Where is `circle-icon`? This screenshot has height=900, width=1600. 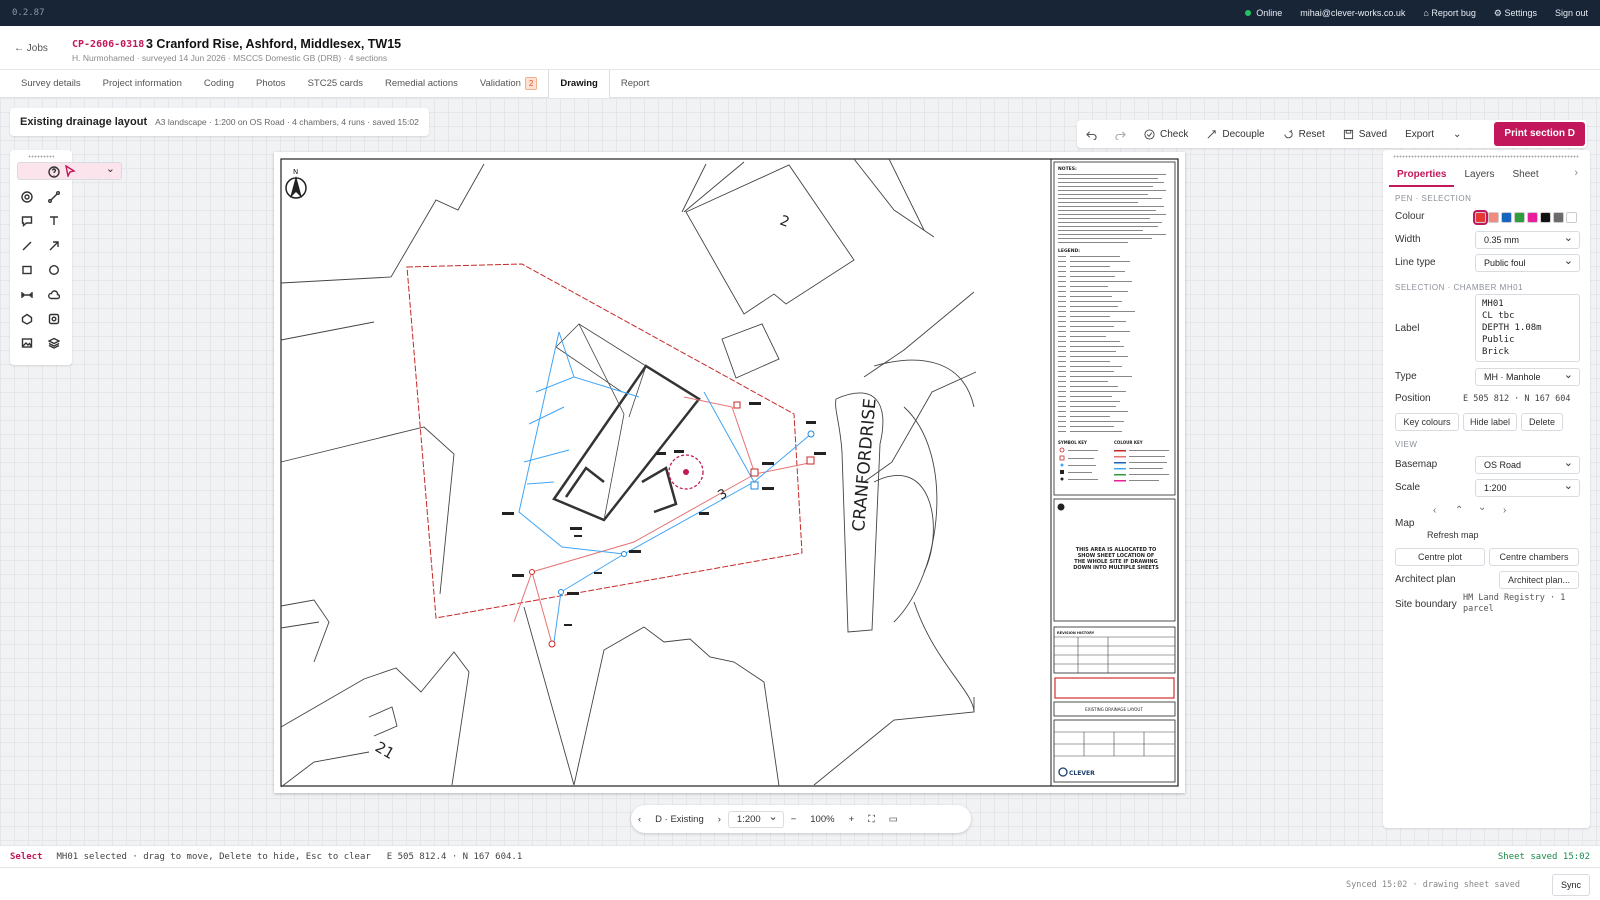 circle-icon is located at coordinates (54, 270).